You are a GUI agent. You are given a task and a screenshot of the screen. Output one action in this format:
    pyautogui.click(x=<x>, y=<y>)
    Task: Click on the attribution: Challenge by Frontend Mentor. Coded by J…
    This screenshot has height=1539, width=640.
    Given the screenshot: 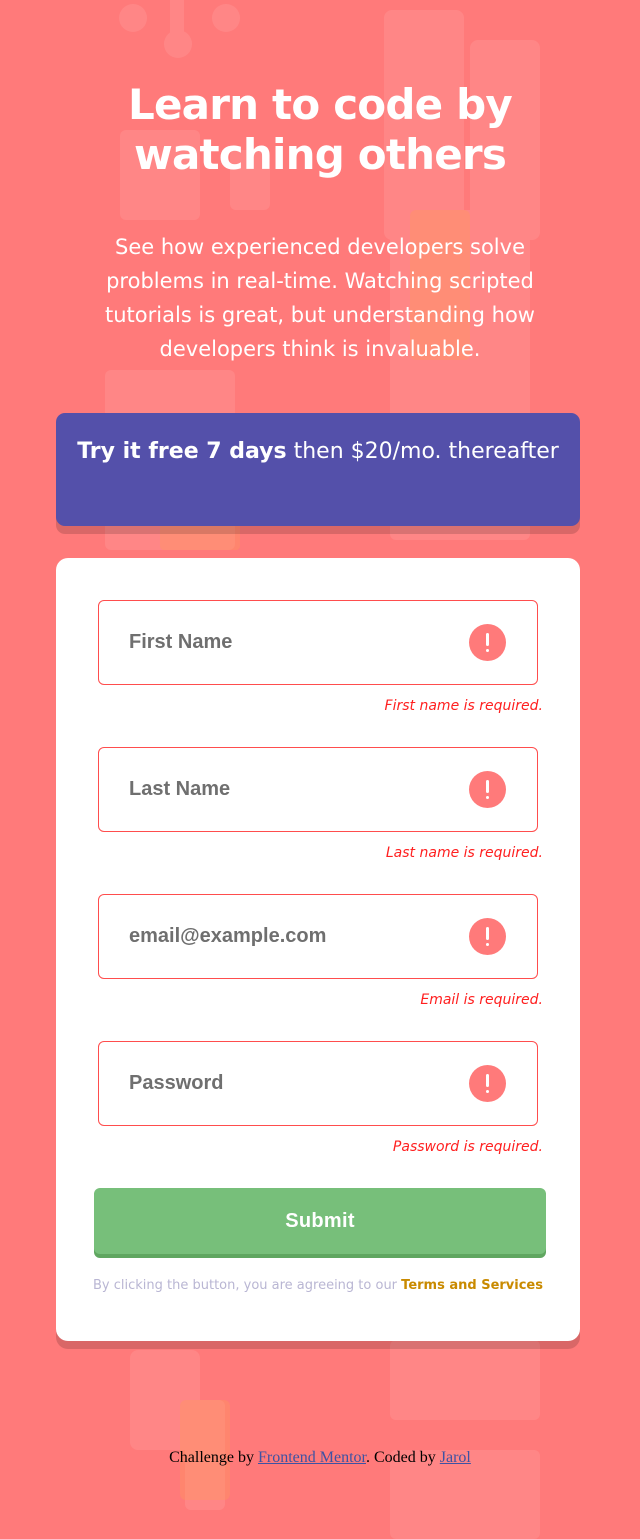 What is the action you would take?
    pyautogui.click(x=320, y=1458)
    